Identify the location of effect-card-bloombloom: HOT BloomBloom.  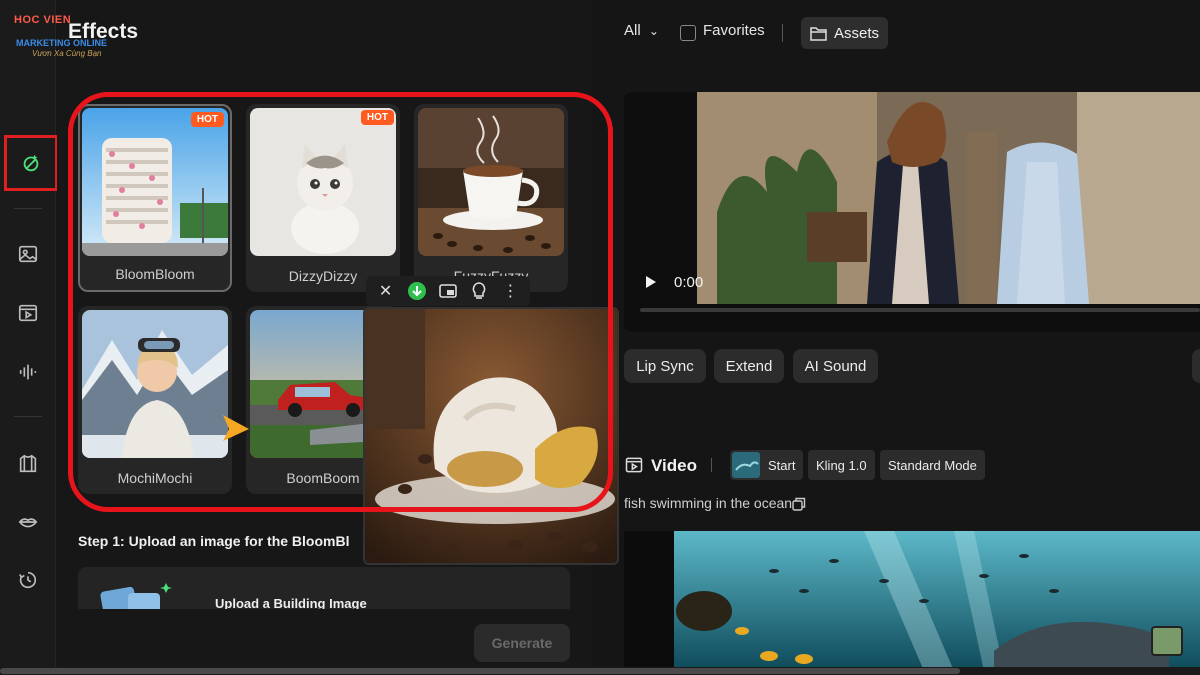
(155, 198).